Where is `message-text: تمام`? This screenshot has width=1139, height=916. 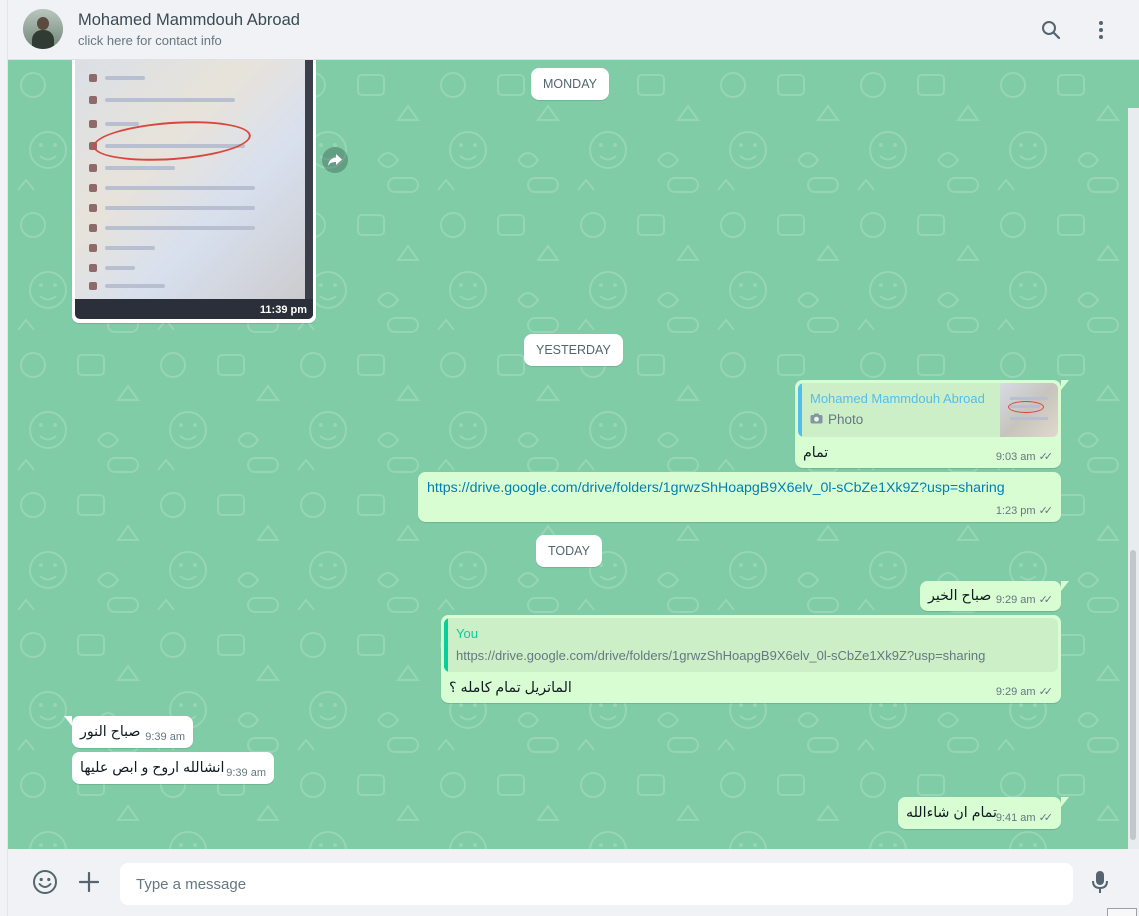 message-text: تمام is located at coordinates (816, 453).